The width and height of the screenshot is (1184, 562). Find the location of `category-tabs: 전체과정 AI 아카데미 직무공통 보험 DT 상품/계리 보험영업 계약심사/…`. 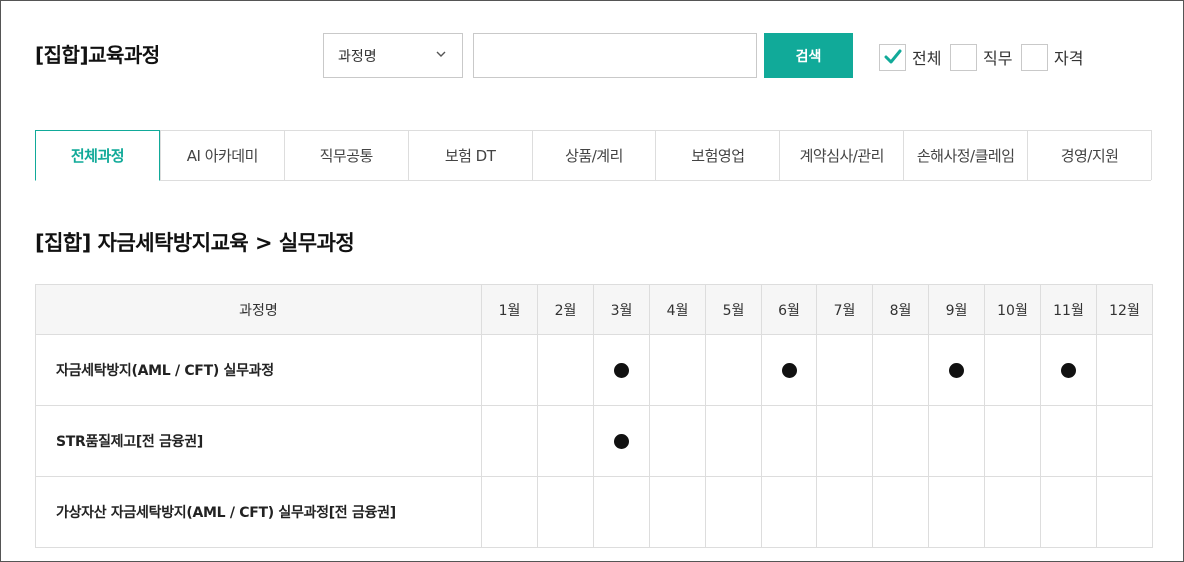

category-tabs: 전체과정 AI 아카데미 직무공통 보험 DT 상품/계리 보험영업 계약심사/… is located at coordinates (593, 155).